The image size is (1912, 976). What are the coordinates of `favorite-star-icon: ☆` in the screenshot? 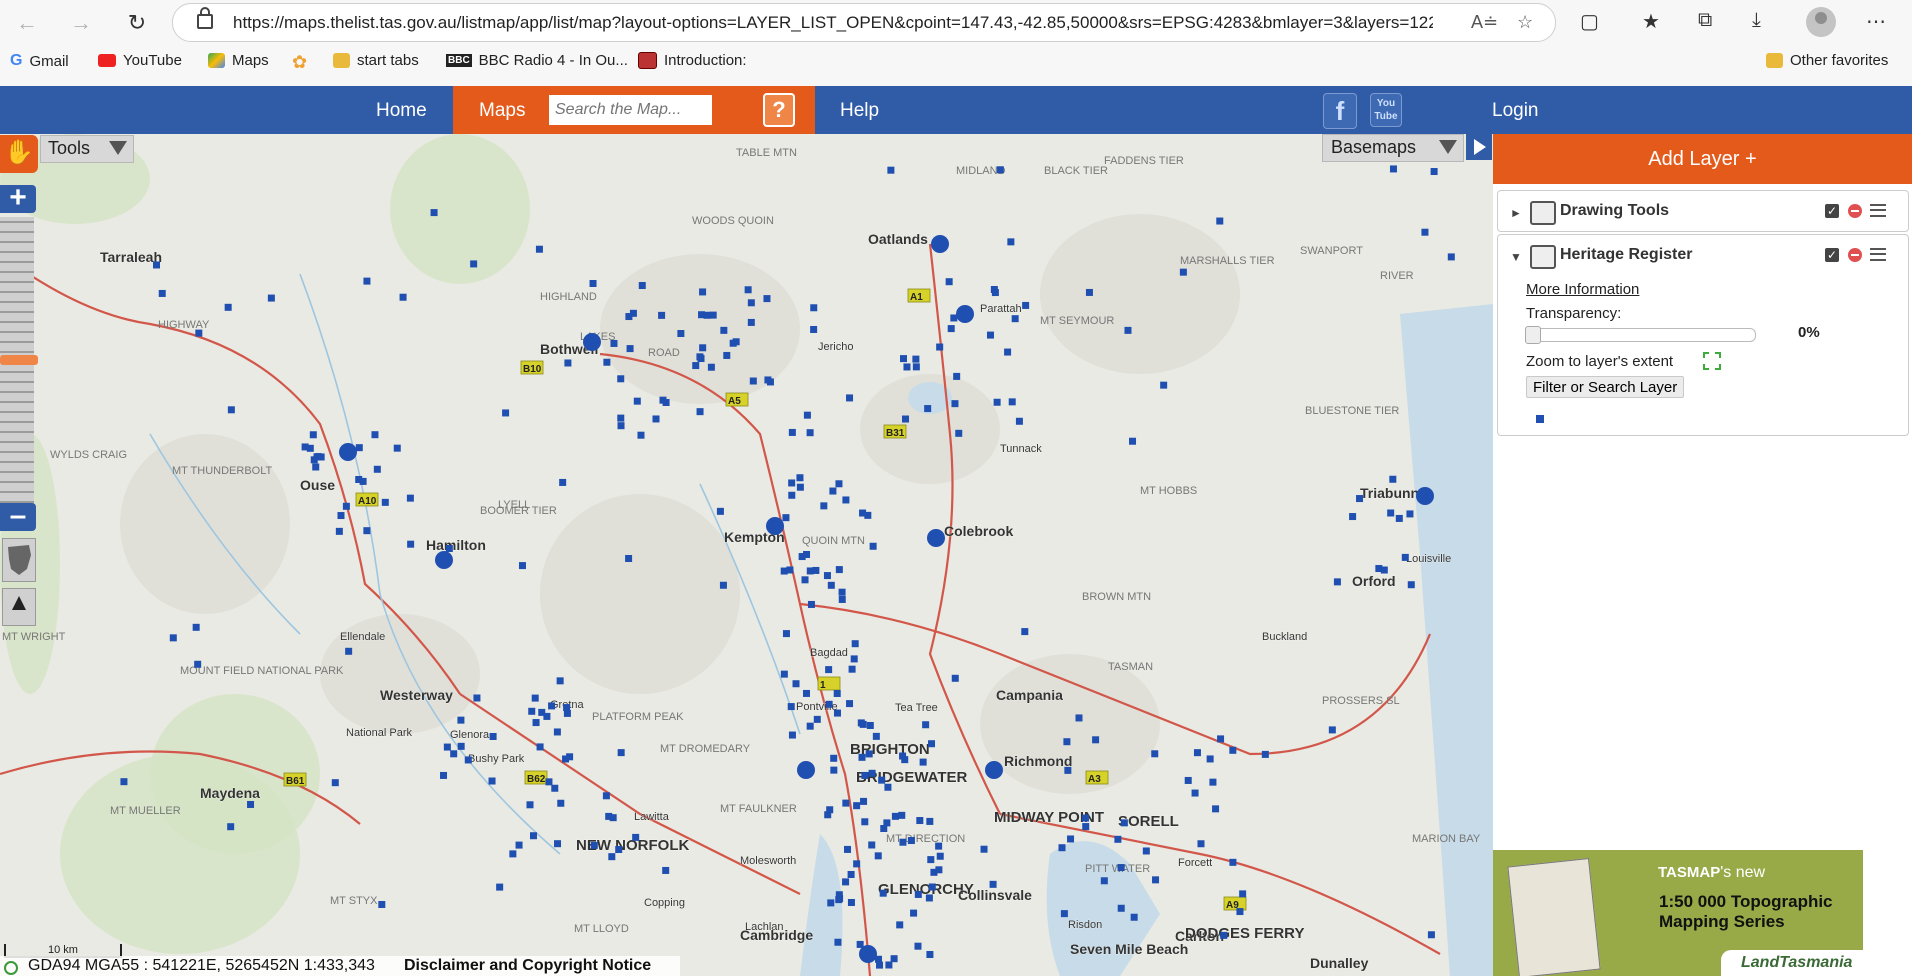 It's located at (1525, 22).